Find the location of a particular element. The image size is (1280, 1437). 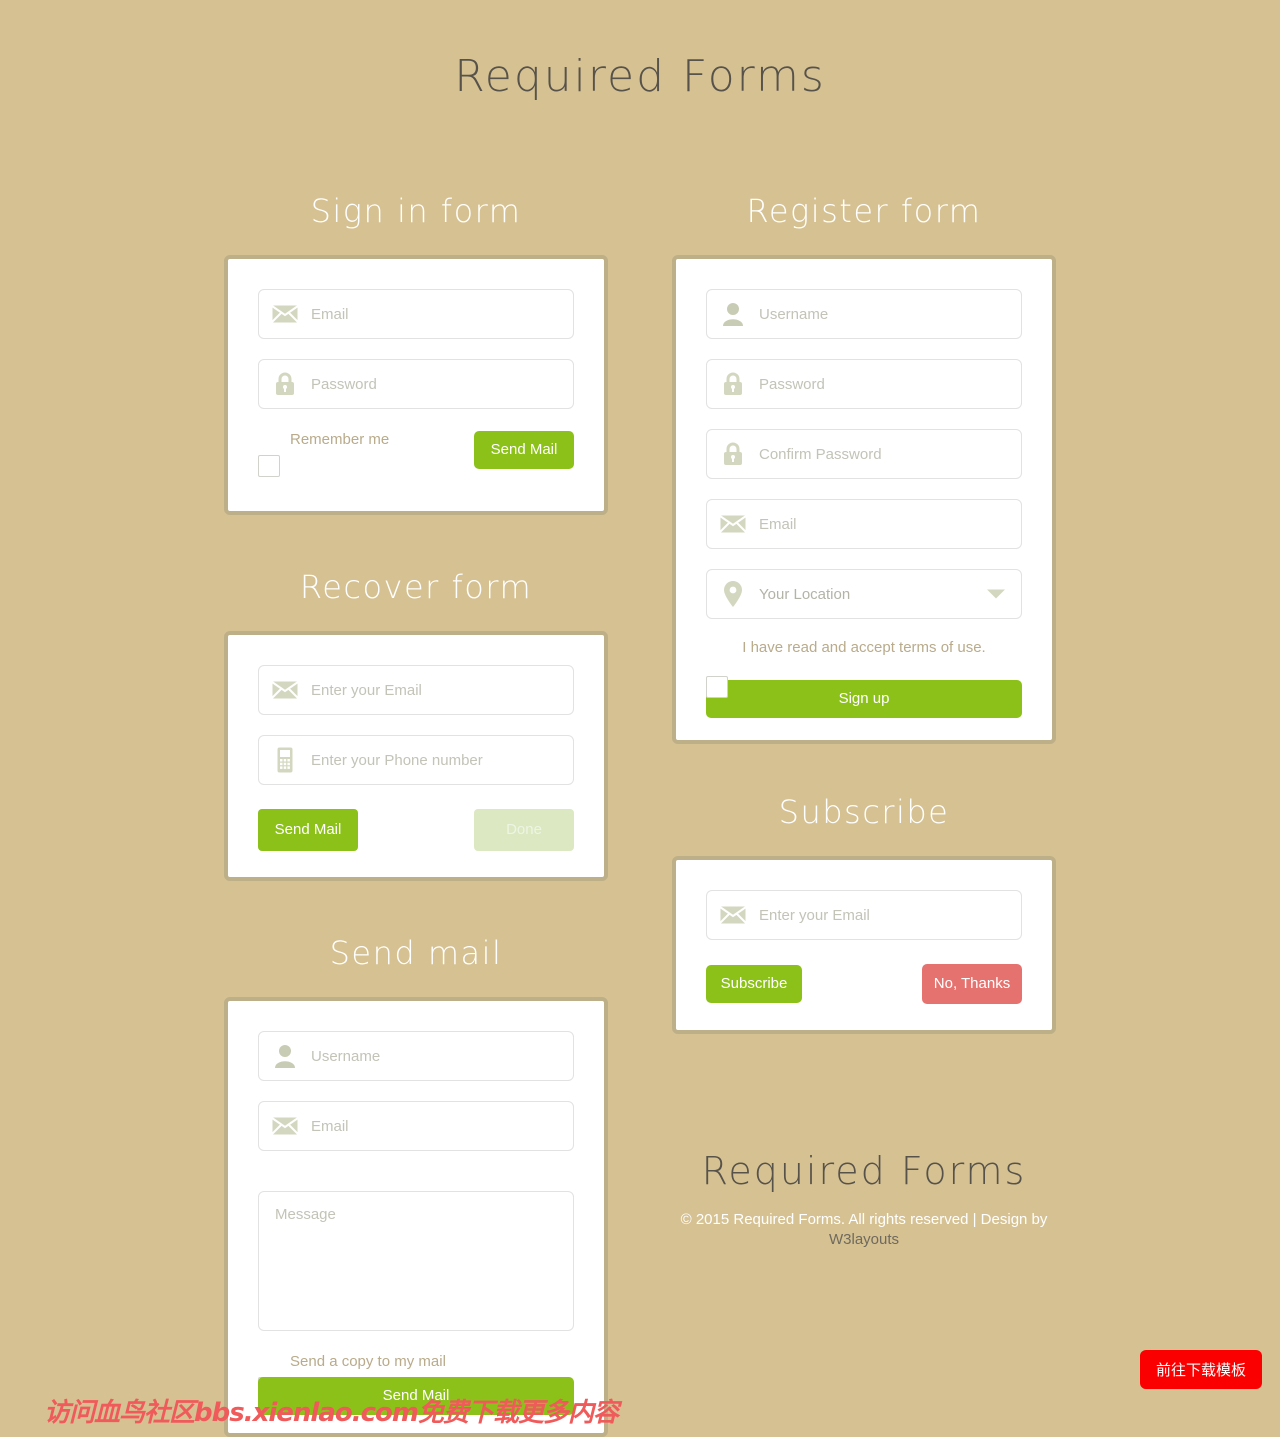

register-username-field: Username is located at coordinates (864, 314).